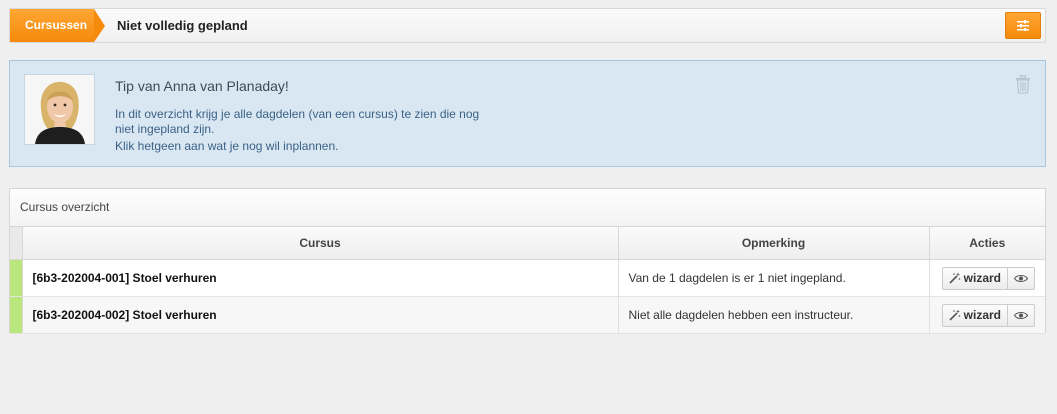  What do you see at coordinates (59, 109) in the screenshot?
I see `avatar` at bounding box center [59, 109].